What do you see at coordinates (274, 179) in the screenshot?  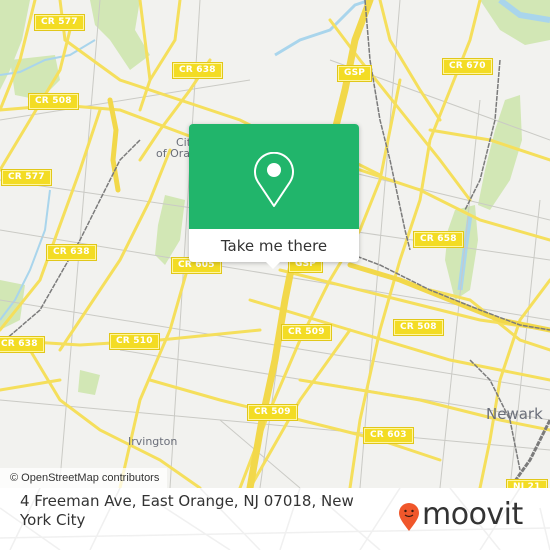 I see `location-pin-icon` at bounding box center [274, 179].